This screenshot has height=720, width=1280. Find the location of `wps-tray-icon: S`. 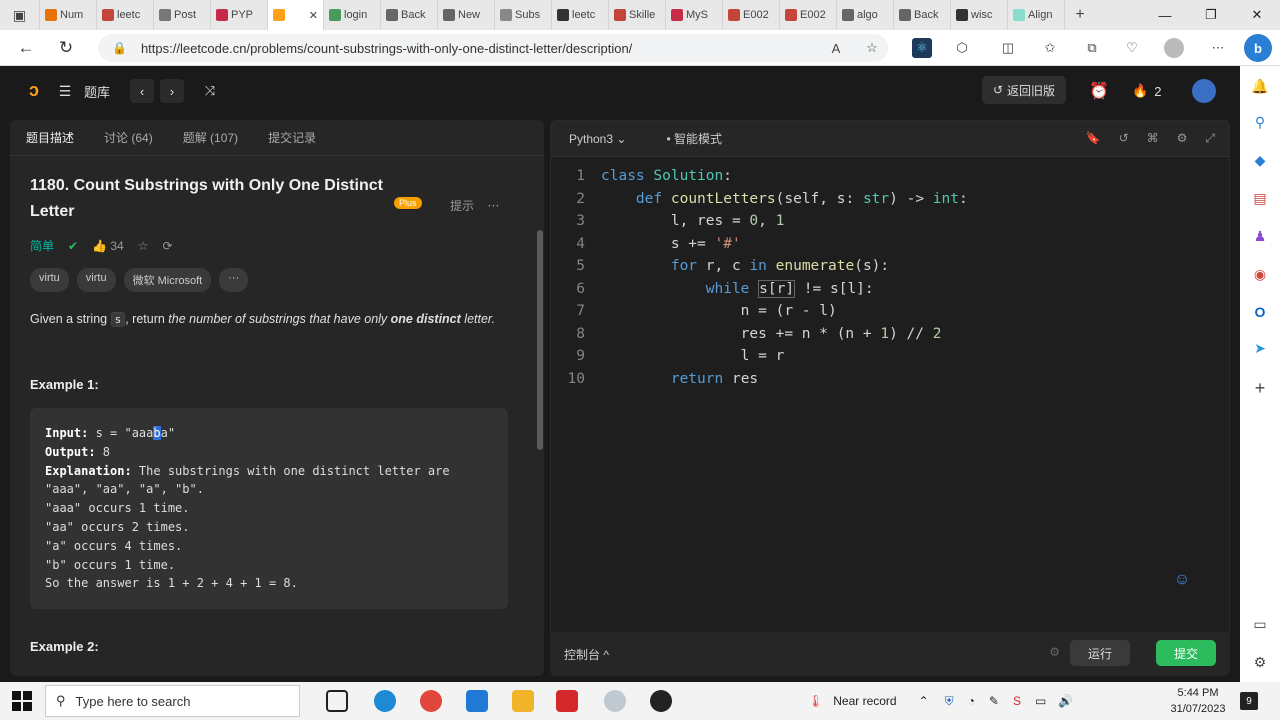

wps-tray-icon: S is located at coordinates (1017, 701).